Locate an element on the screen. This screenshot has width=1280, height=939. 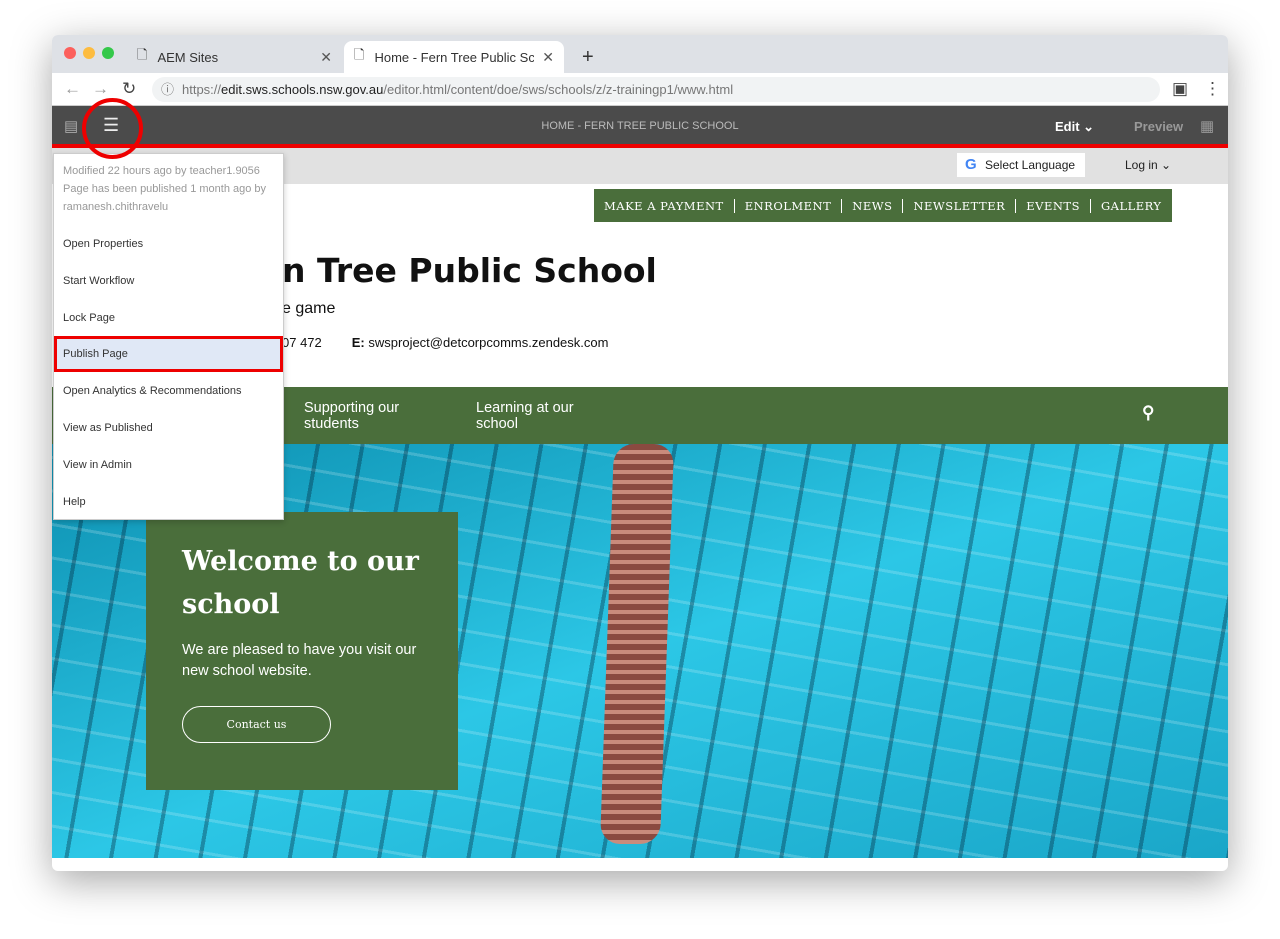
zoom-window-button is located at coordinates (108, 53).